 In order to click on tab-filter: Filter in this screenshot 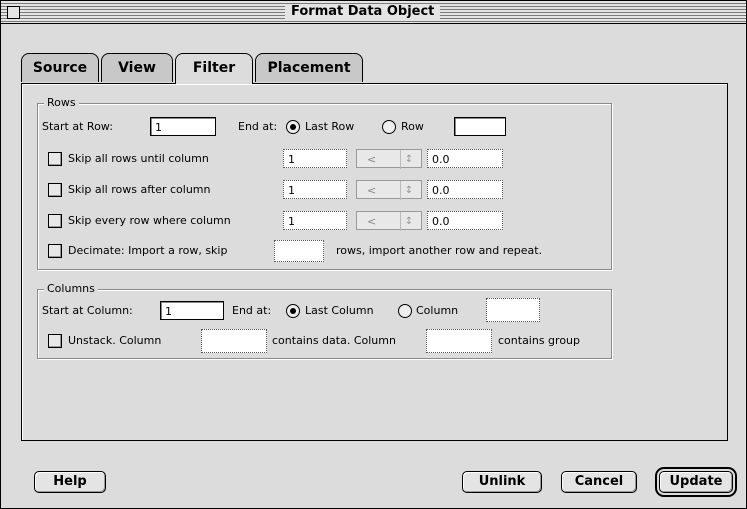, I will do `click(214, 68)`.